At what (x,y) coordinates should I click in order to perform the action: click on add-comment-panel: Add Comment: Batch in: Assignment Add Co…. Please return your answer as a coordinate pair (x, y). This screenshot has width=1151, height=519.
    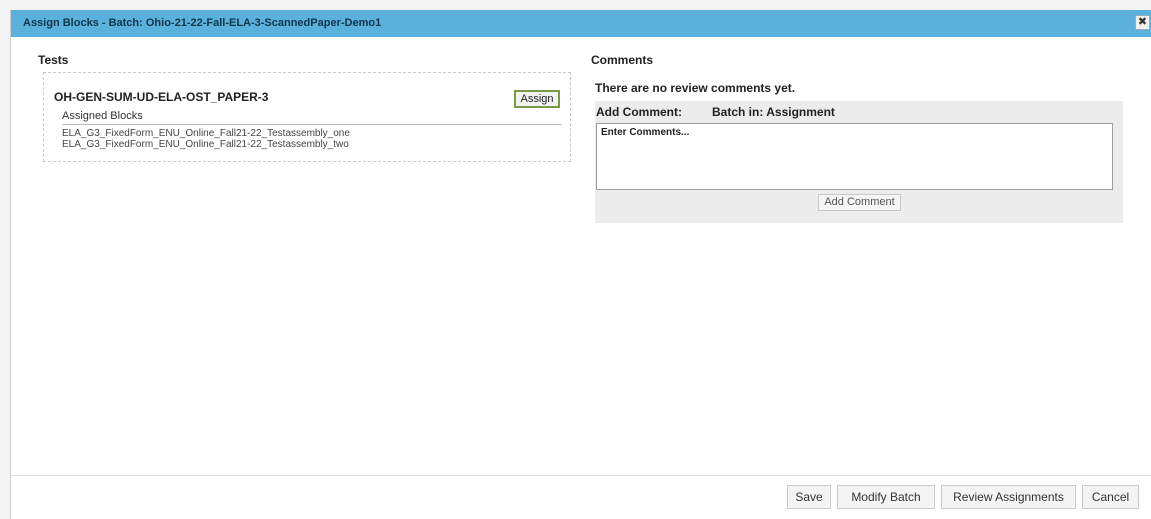
    Looking at the image, I should click on (859, 162).